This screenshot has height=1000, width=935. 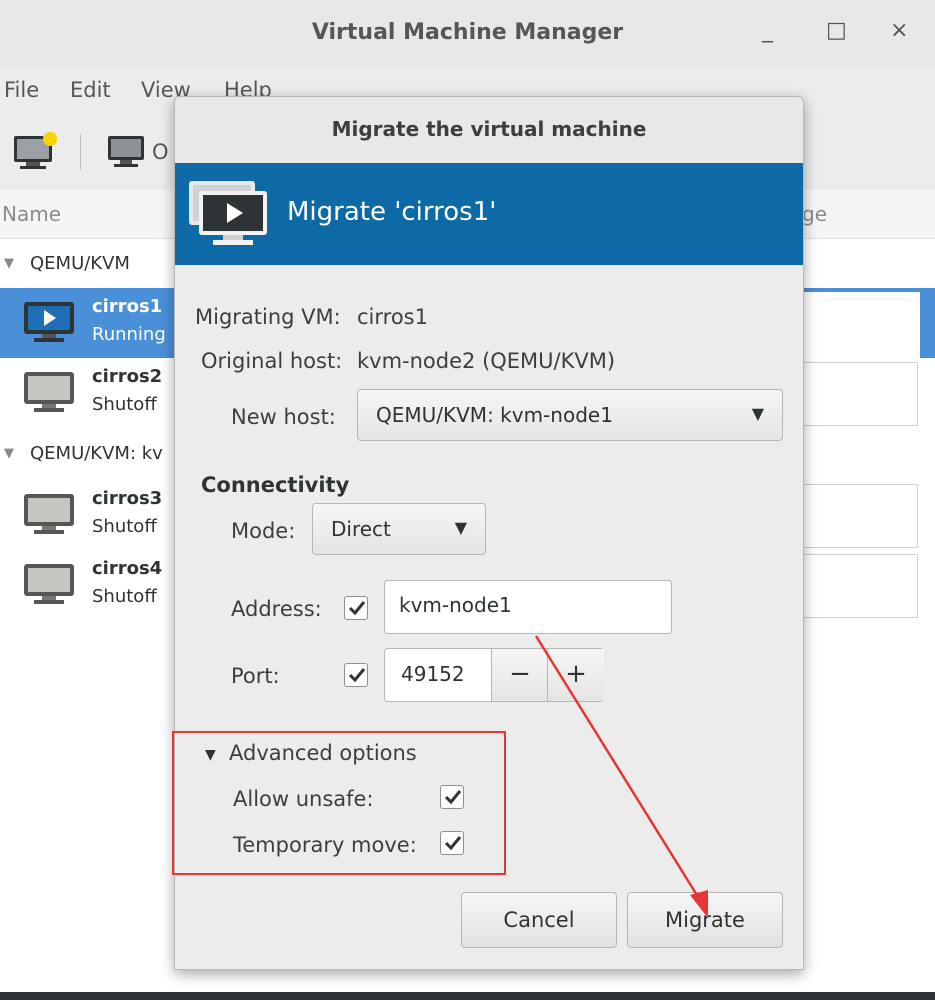 I want to click on address-input-box, so click(x=528, y=607).